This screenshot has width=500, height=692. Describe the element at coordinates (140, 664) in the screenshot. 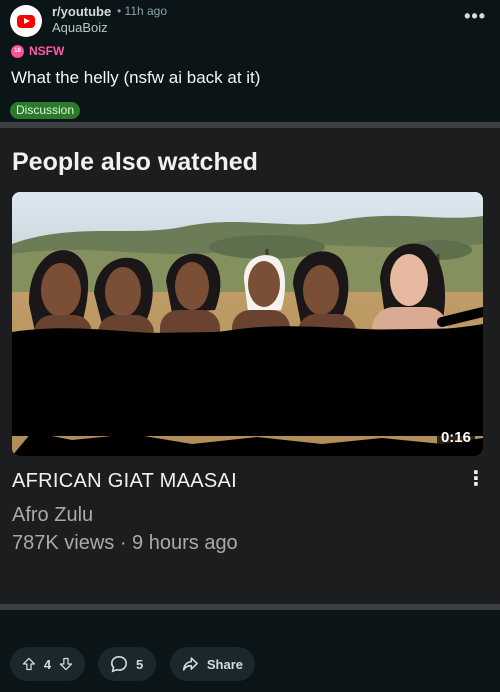

I see `comments-count: 5` at that location.